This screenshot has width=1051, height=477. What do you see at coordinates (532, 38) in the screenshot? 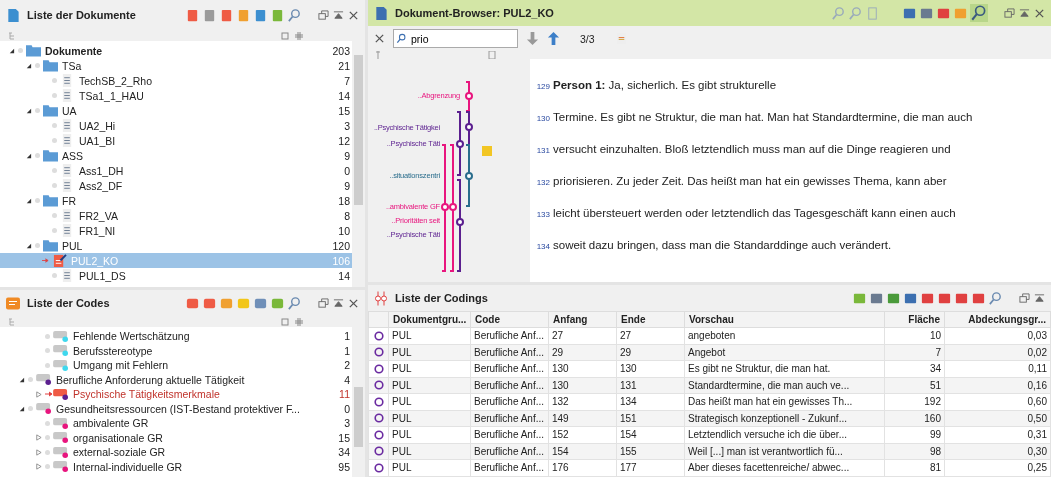
I see `arrow-down-icon` at bounding box center [532, 38].